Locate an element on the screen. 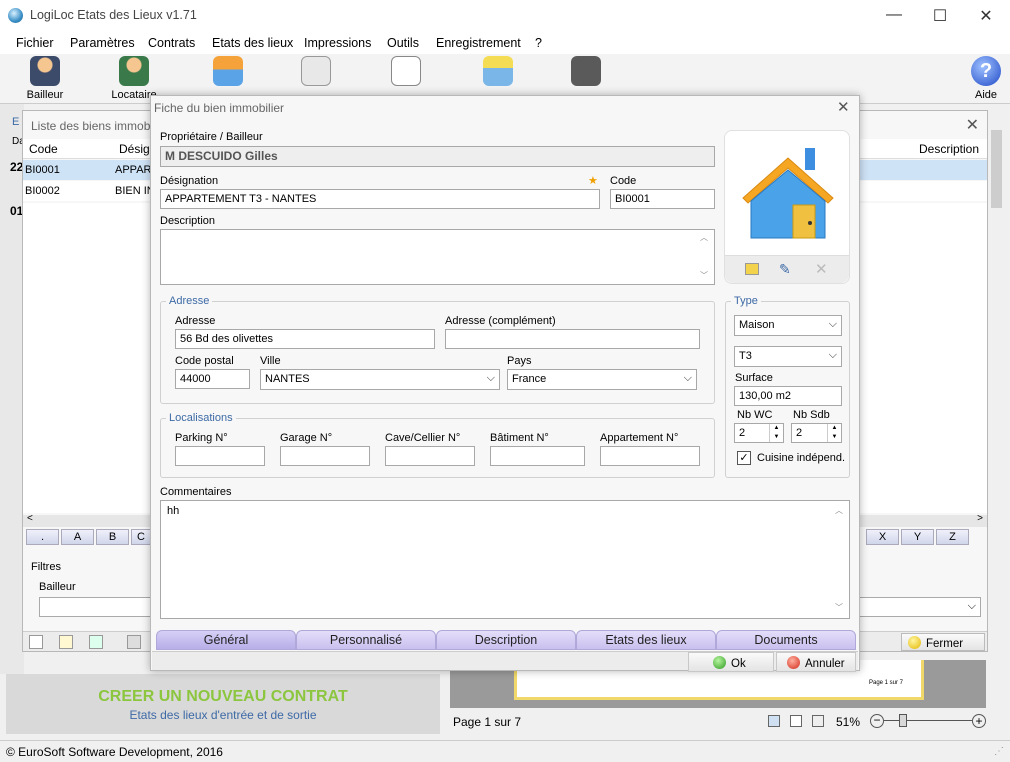  menu-contrats: Contrats is located at coordinates (171, 43).